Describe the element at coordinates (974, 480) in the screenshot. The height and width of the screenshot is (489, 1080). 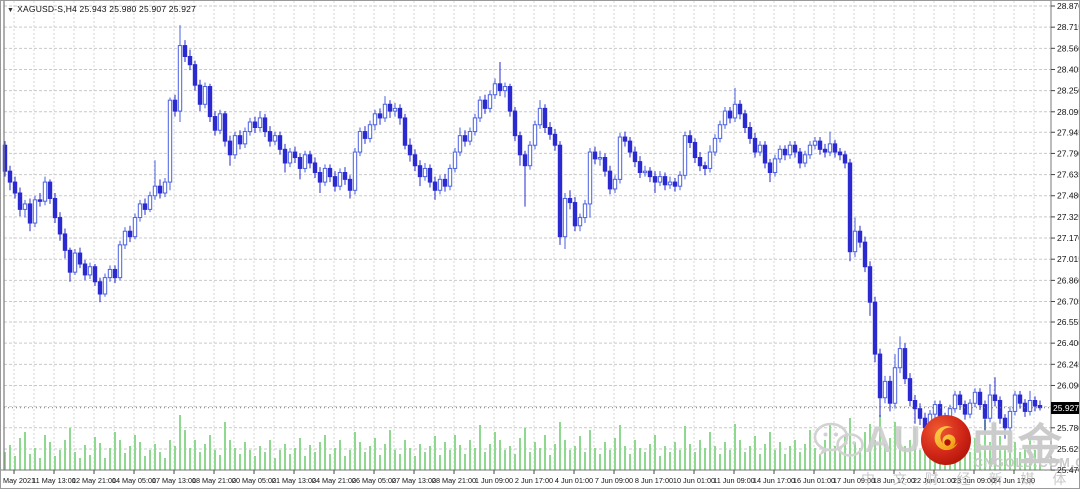
I see `svg-text: 23 Jun 09:00` at that location.